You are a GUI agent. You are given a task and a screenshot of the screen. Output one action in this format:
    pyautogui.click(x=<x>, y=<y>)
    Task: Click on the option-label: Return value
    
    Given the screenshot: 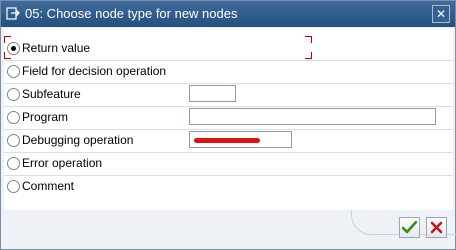 What is the action you would take?
    pyautogui.click(x=56, y=48)
    